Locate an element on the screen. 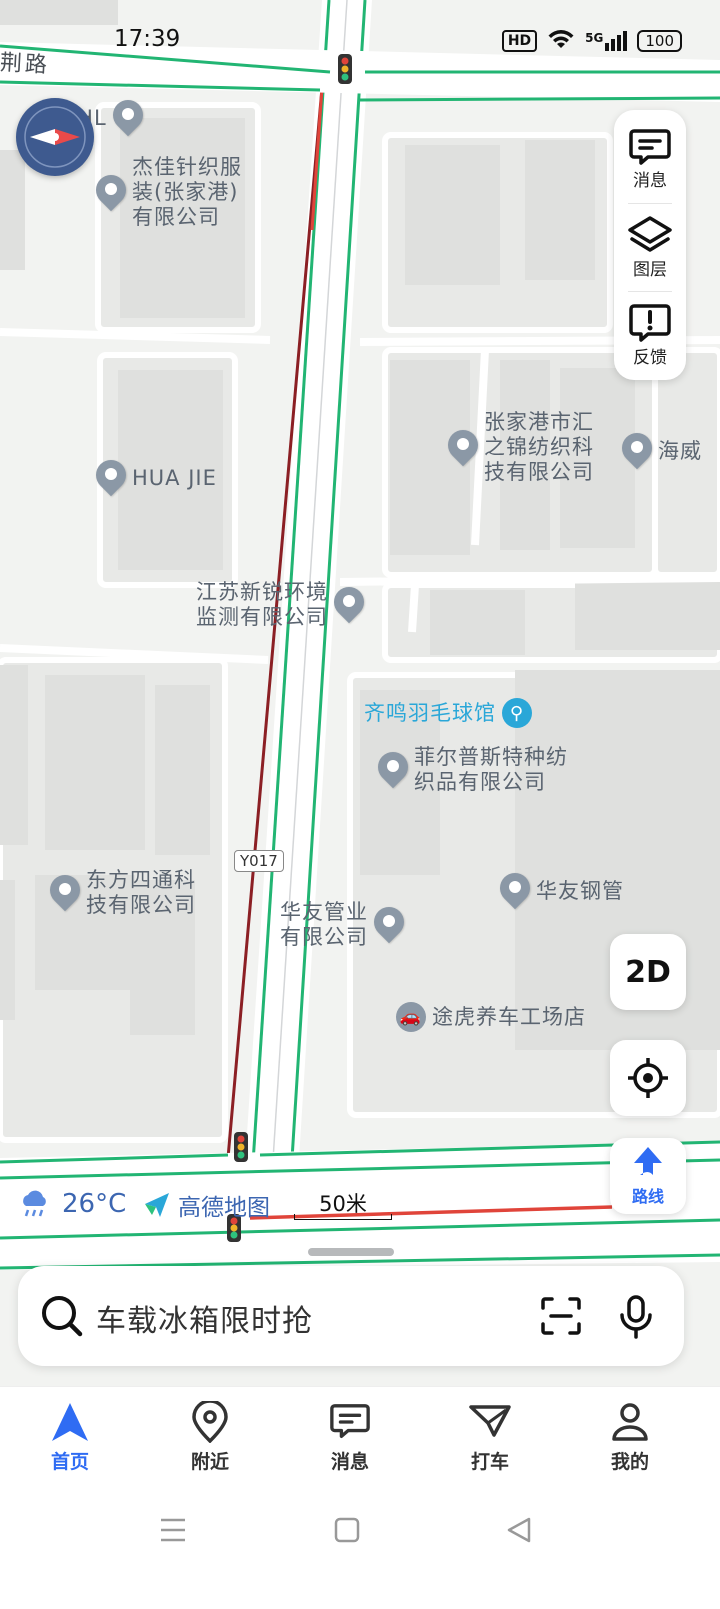 Image resolution: width=720 pixels, height=1609 pixels. compass-icon is located at coordinates (55, 137).